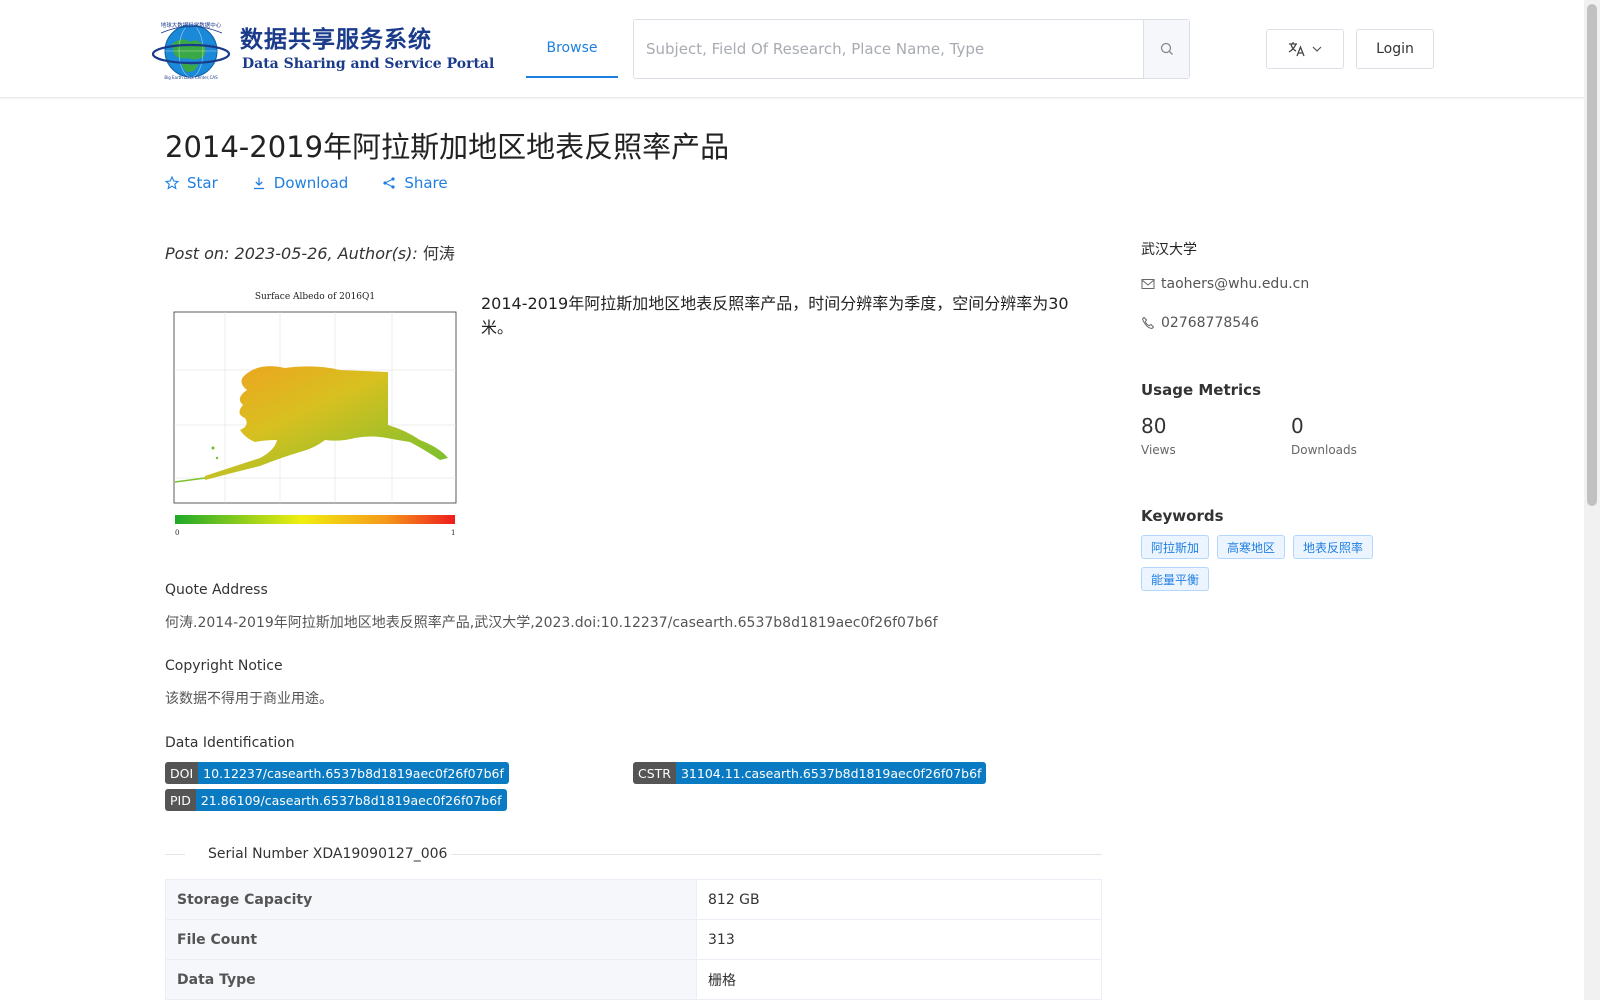 The height and width of the screenshot is (1000, 1600). I want to click on page-scrollbar, so click(1592, 500).